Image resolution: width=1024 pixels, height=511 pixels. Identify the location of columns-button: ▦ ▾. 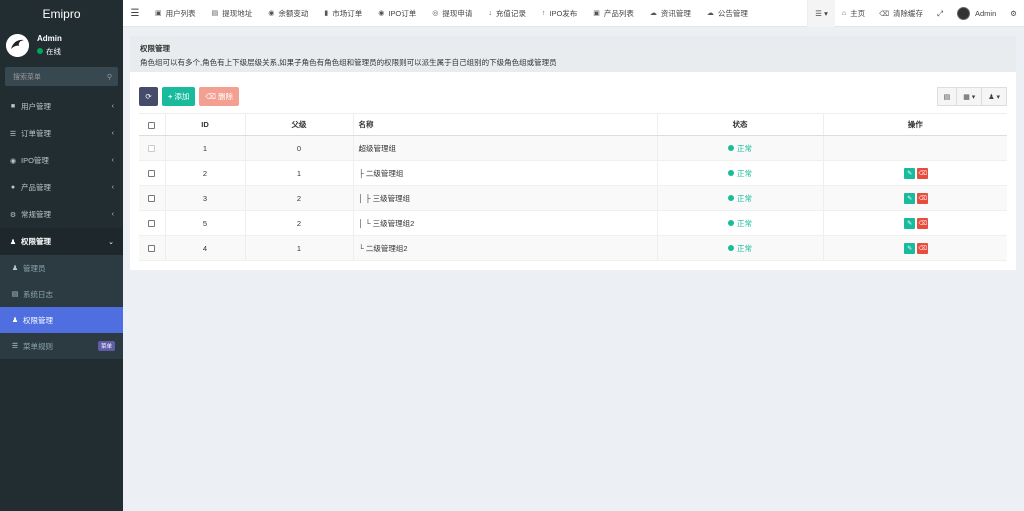
(970, 96).